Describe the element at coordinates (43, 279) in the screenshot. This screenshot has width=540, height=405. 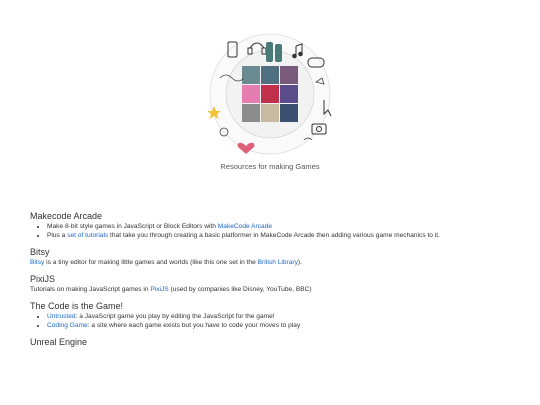
I see `section-title-pixijs: PixiJS` at that location.